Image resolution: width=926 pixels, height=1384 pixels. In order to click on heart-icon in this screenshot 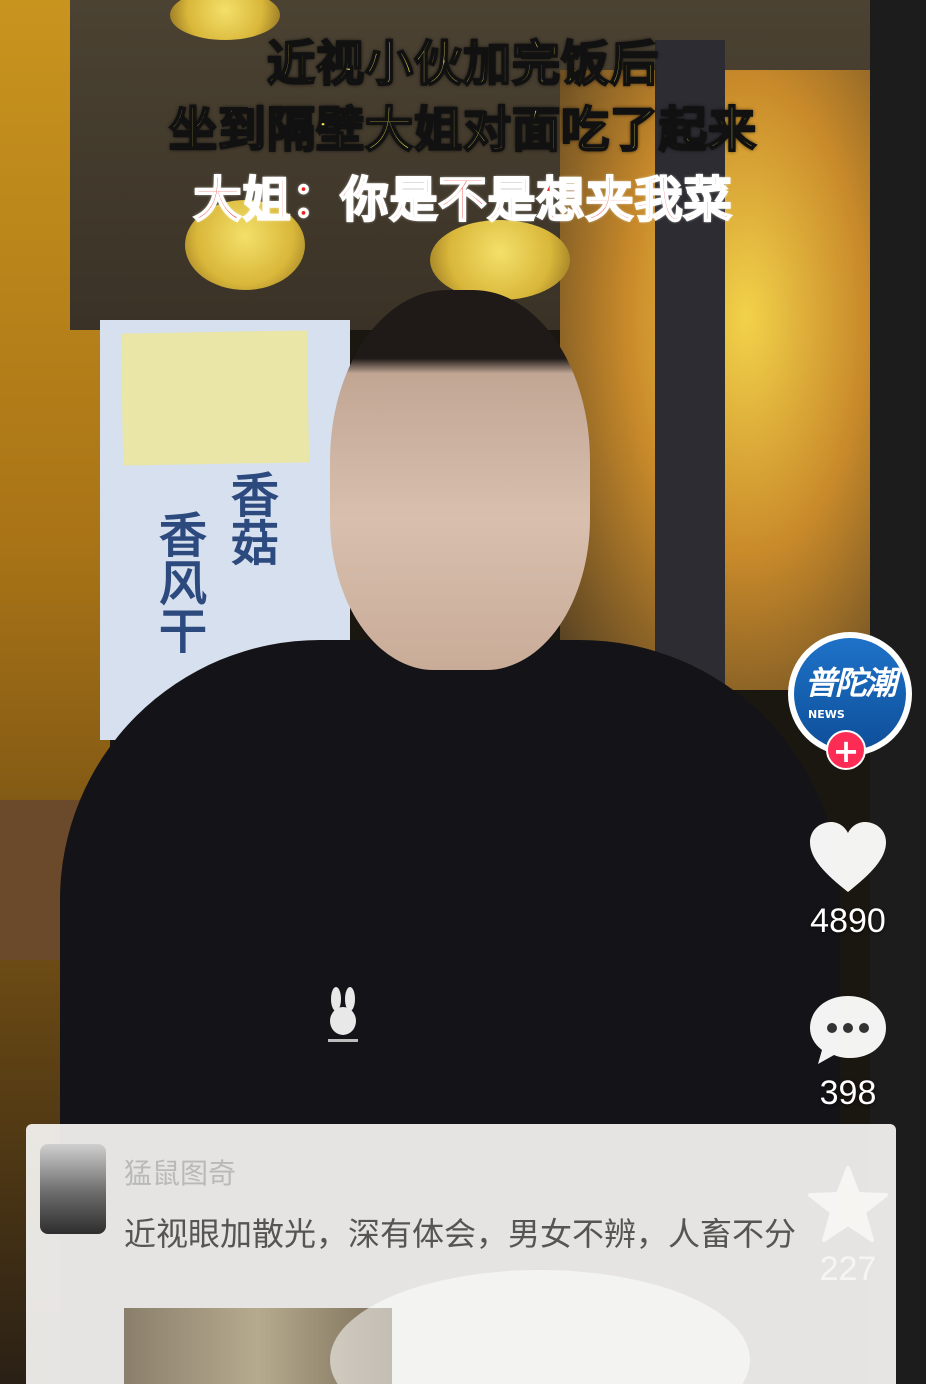, I will do `click(848, 857)`.